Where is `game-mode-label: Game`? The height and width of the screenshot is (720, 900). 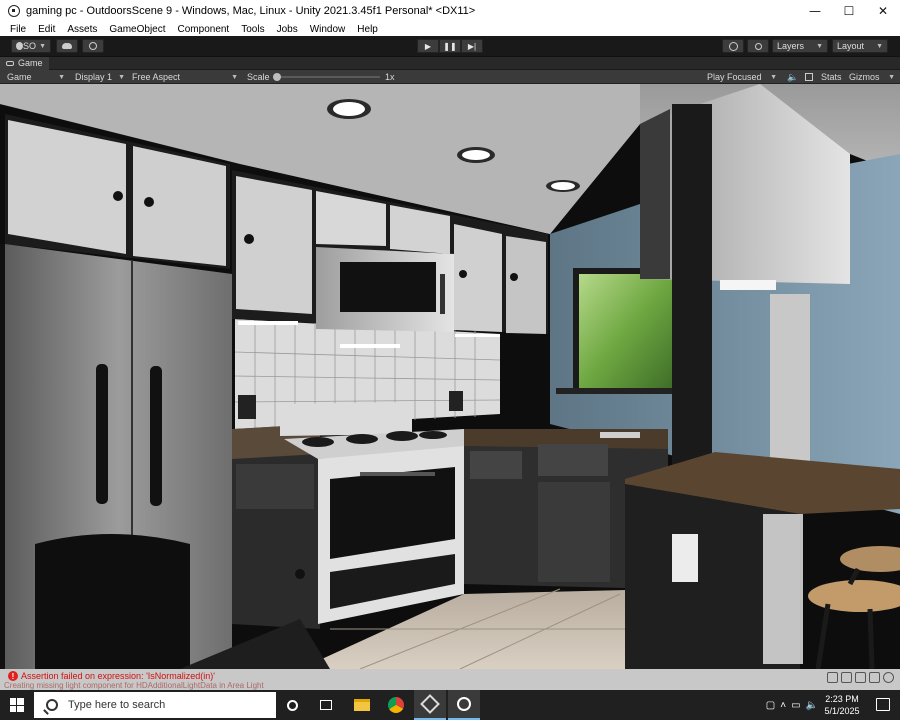 game-mode-label: Game is located at coordinates (19, 77).